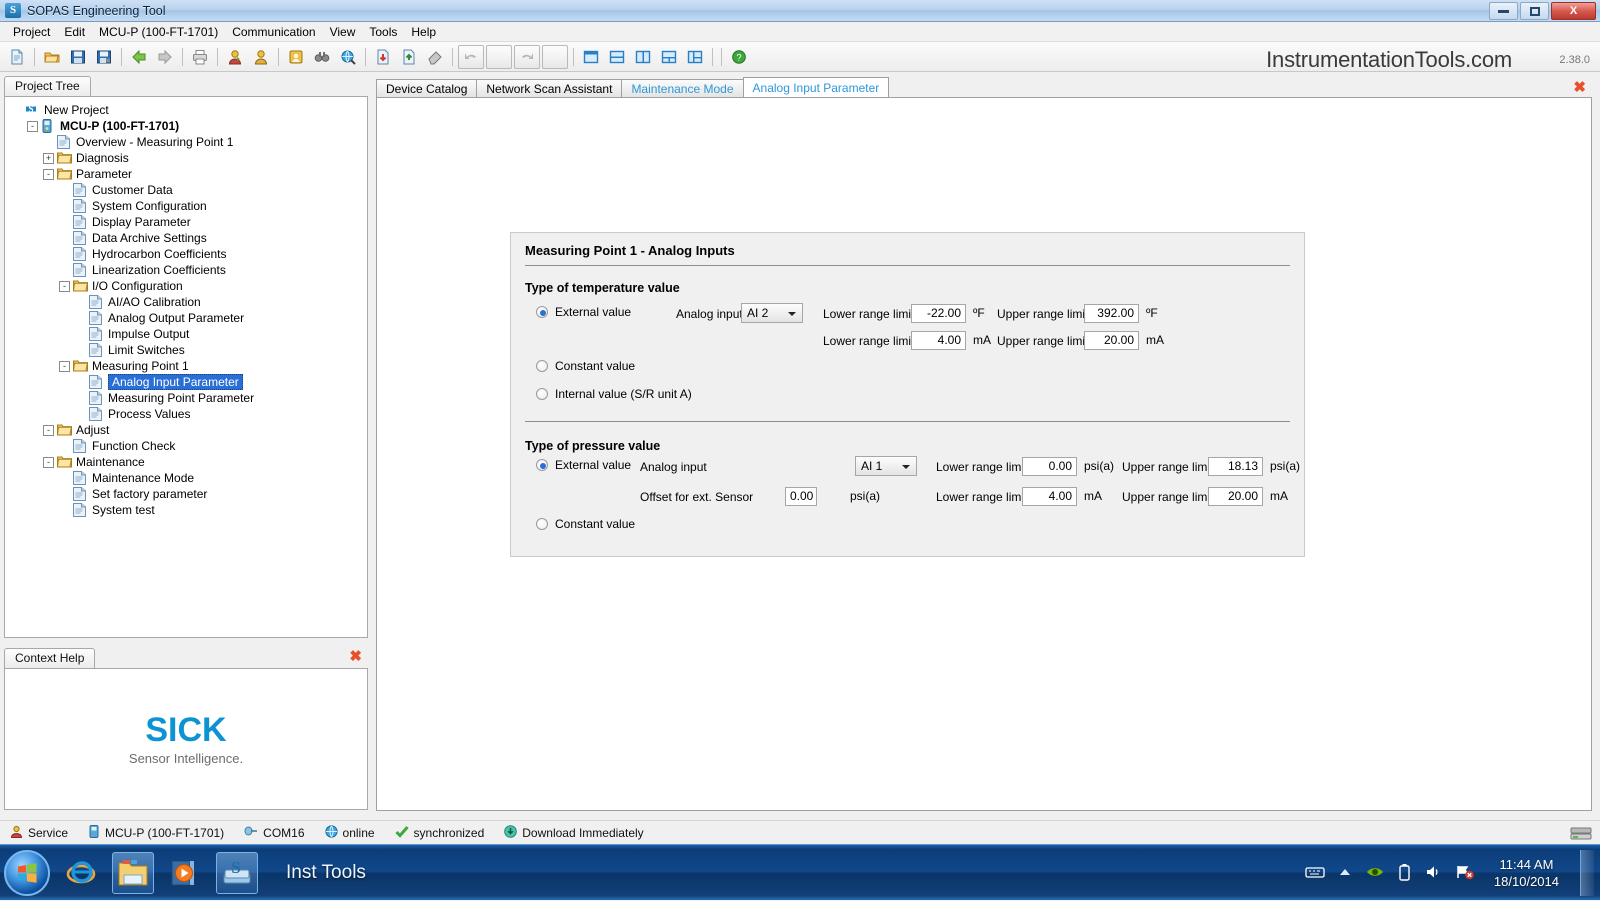  Describe the element at coordinates (585, 524) in the screenshot. I see `pressure-constant-radio-row: Constant value` at that location.